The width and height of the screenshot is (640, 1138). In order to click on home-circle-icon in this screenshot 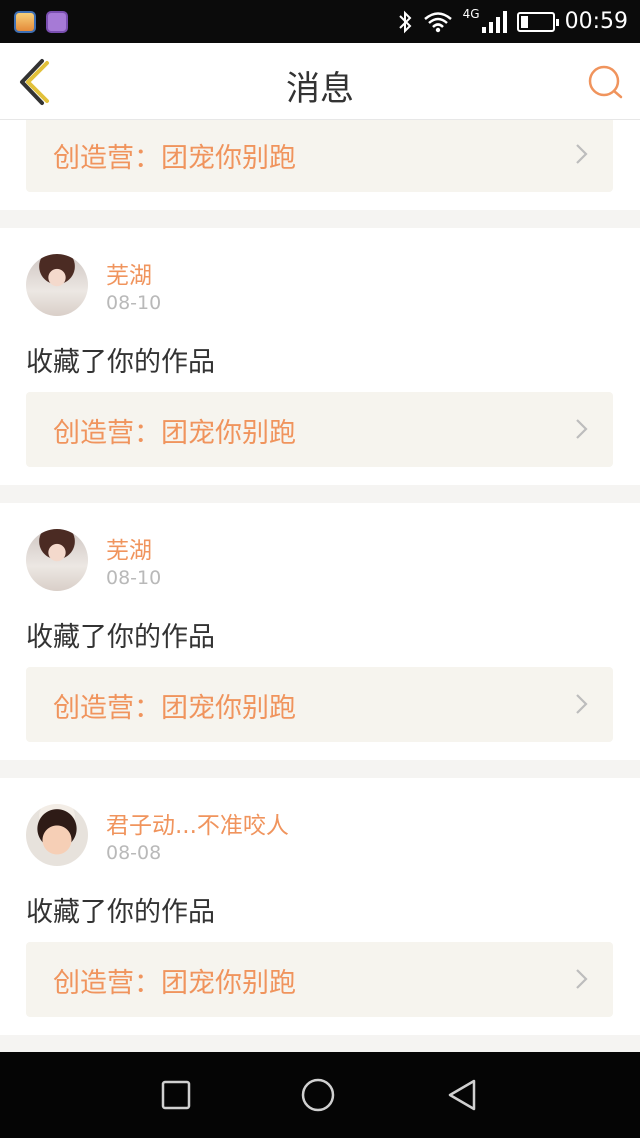, I will do `click(318, 1095)`.